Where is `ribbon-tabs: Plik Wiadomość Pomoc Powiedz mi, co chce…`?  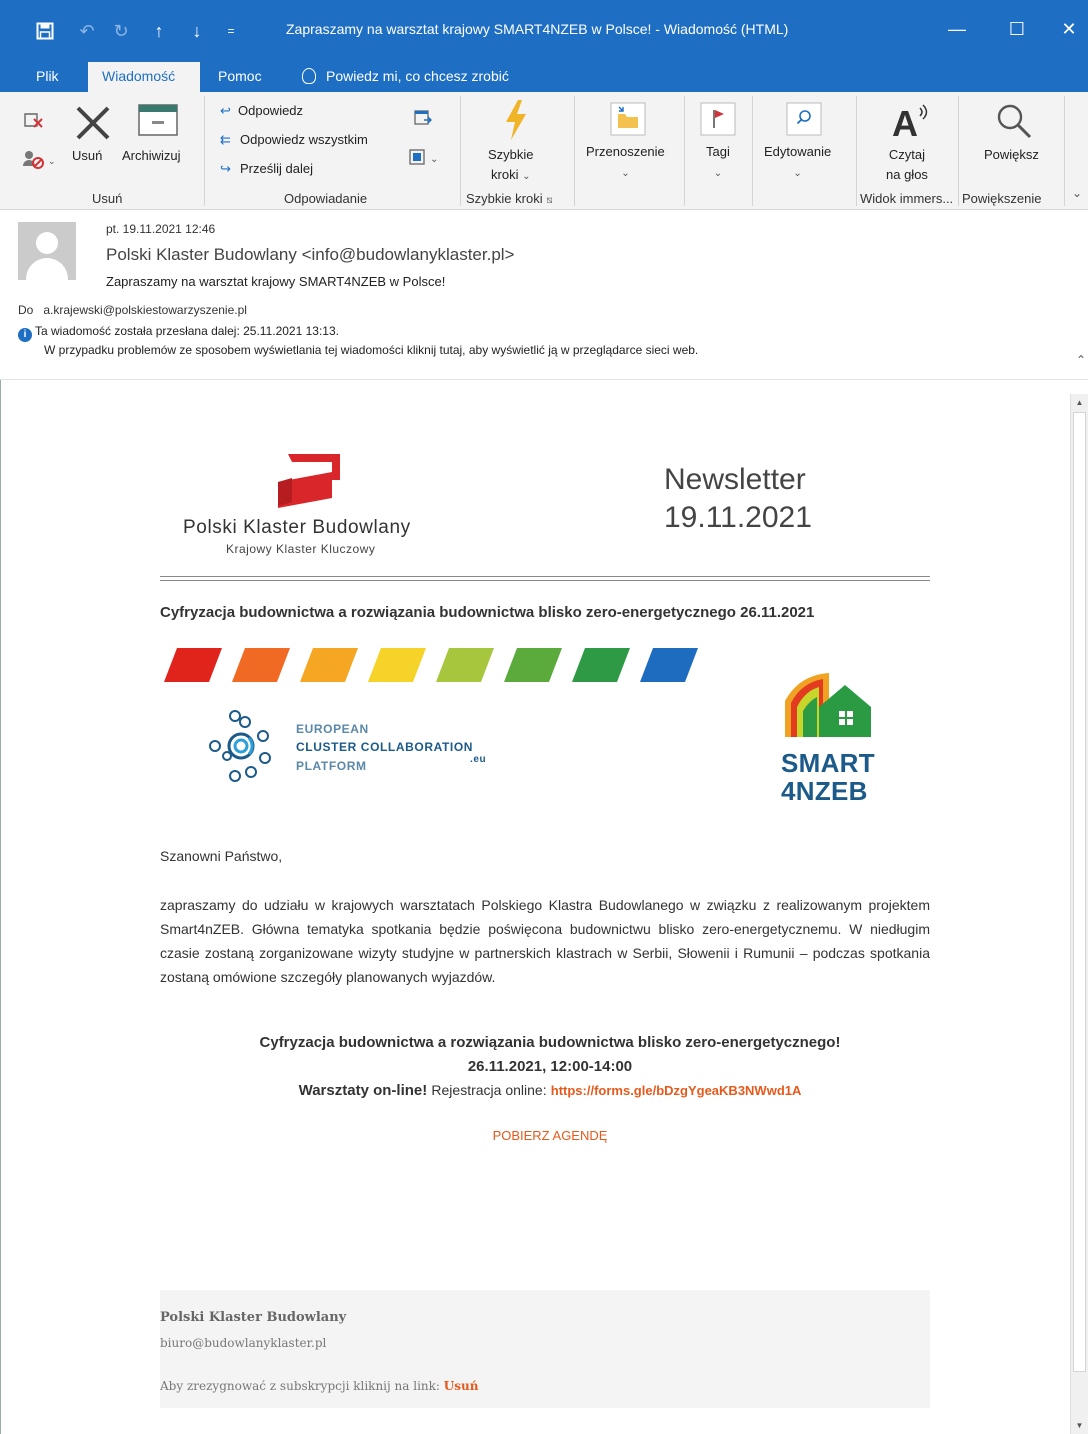 ribbon-tabs: Plik Wiadomość Pomoc Powiedz mi, co chce… is located at coordinates (544, 77).